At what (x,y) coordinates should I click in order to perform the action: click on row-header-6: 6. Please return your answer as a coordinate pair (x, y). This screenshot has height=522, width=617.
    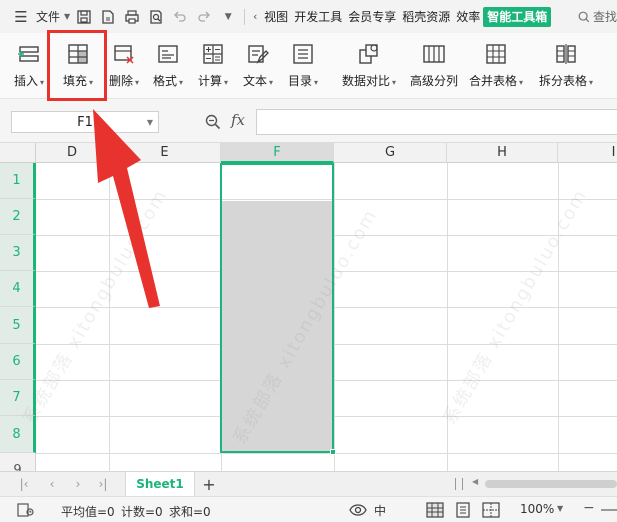
    Looking at the image, I should click on (18, 362).